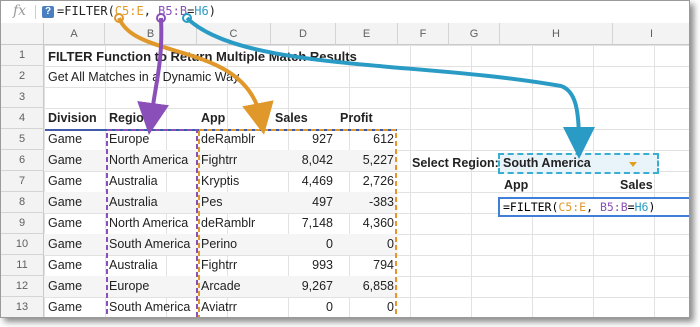 This screenshot has width=700, height=327. What do you see at coordinates (195, 76) in the screenshot?
I see `arrow-c5-e` at bounding box center [195, 76].